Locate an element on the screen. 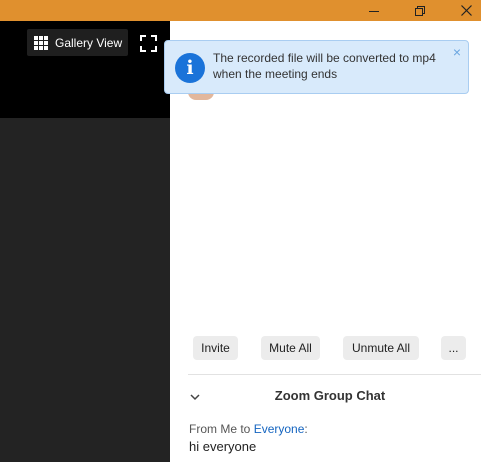  close-window-button is located at coordinates (462, 10).